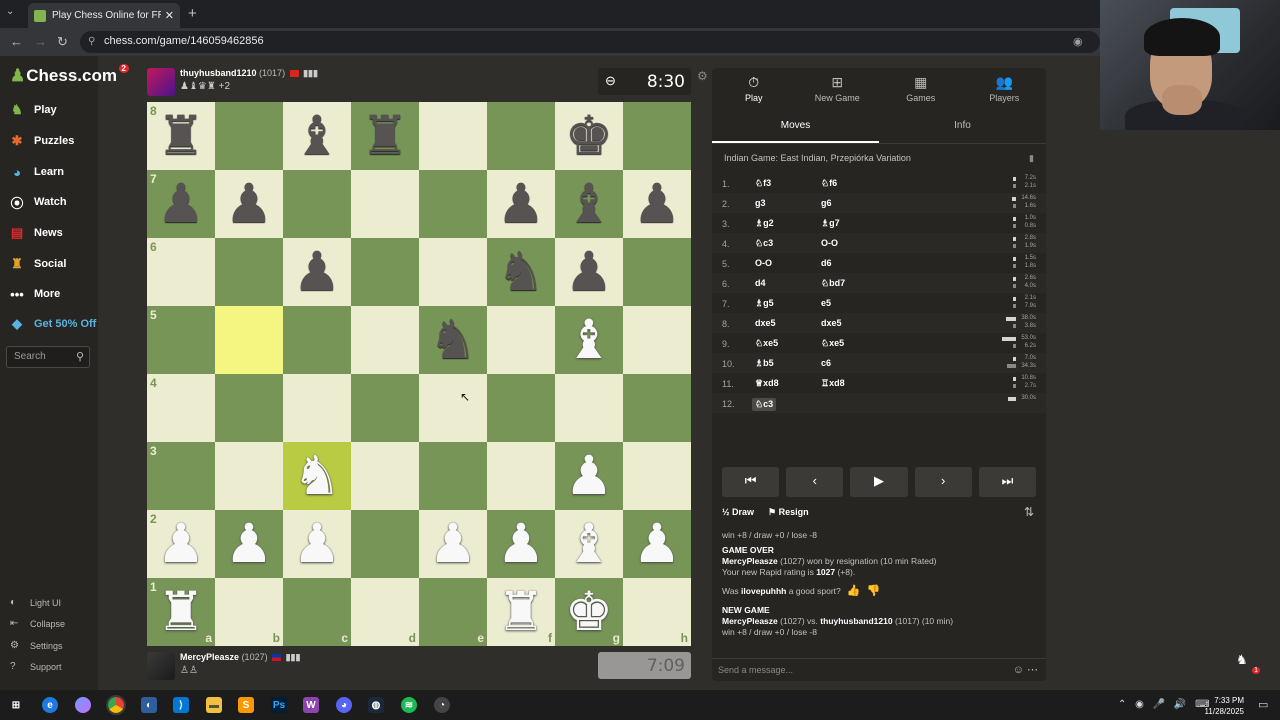 This screenshot has width=1280, height=720. What do you see at coordinates (453, 612) in the screenshot?
I see `square-e1: e` at bounding box center [453, 612].